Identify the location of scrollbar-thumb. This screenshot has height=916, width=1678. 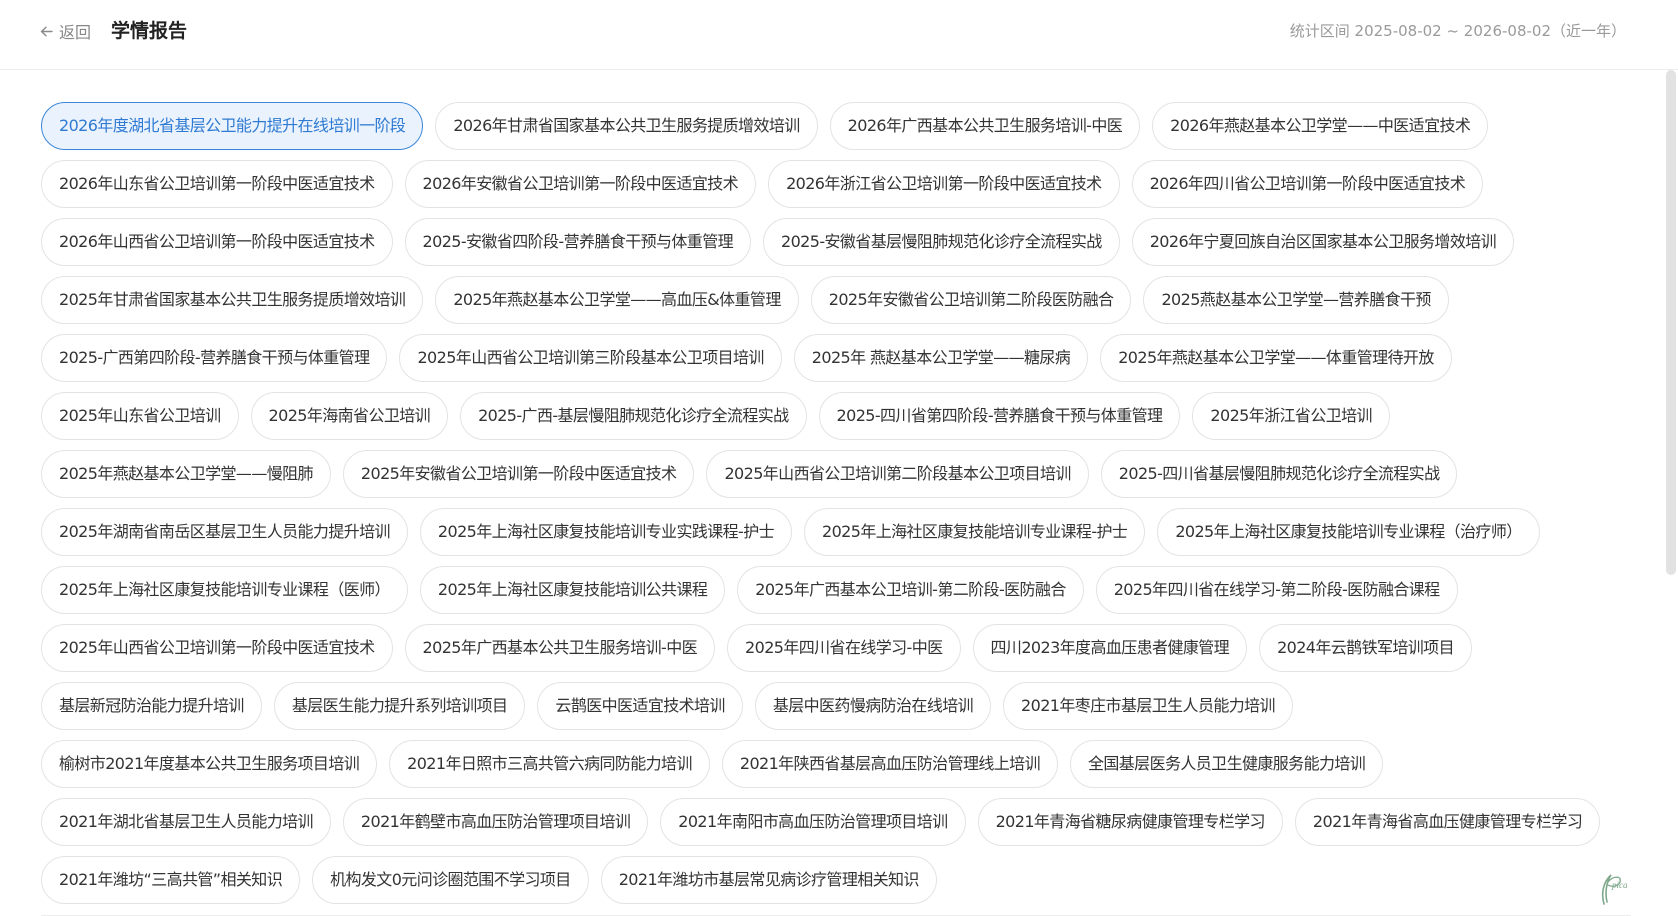
(1671, 322).